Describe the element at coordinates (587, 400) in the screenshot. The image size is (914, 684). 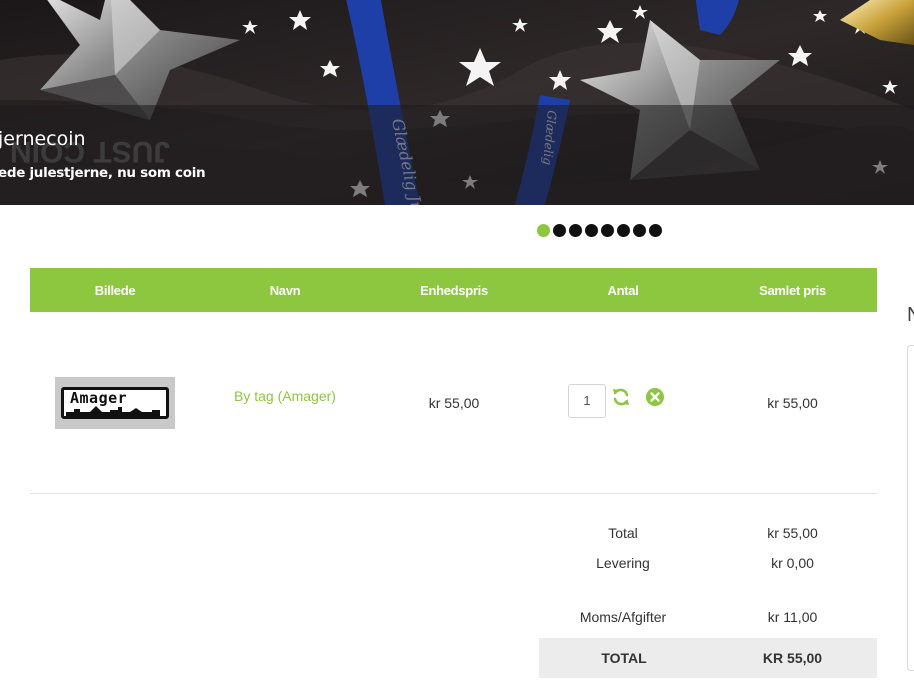
I see `quantity-input` at that location.